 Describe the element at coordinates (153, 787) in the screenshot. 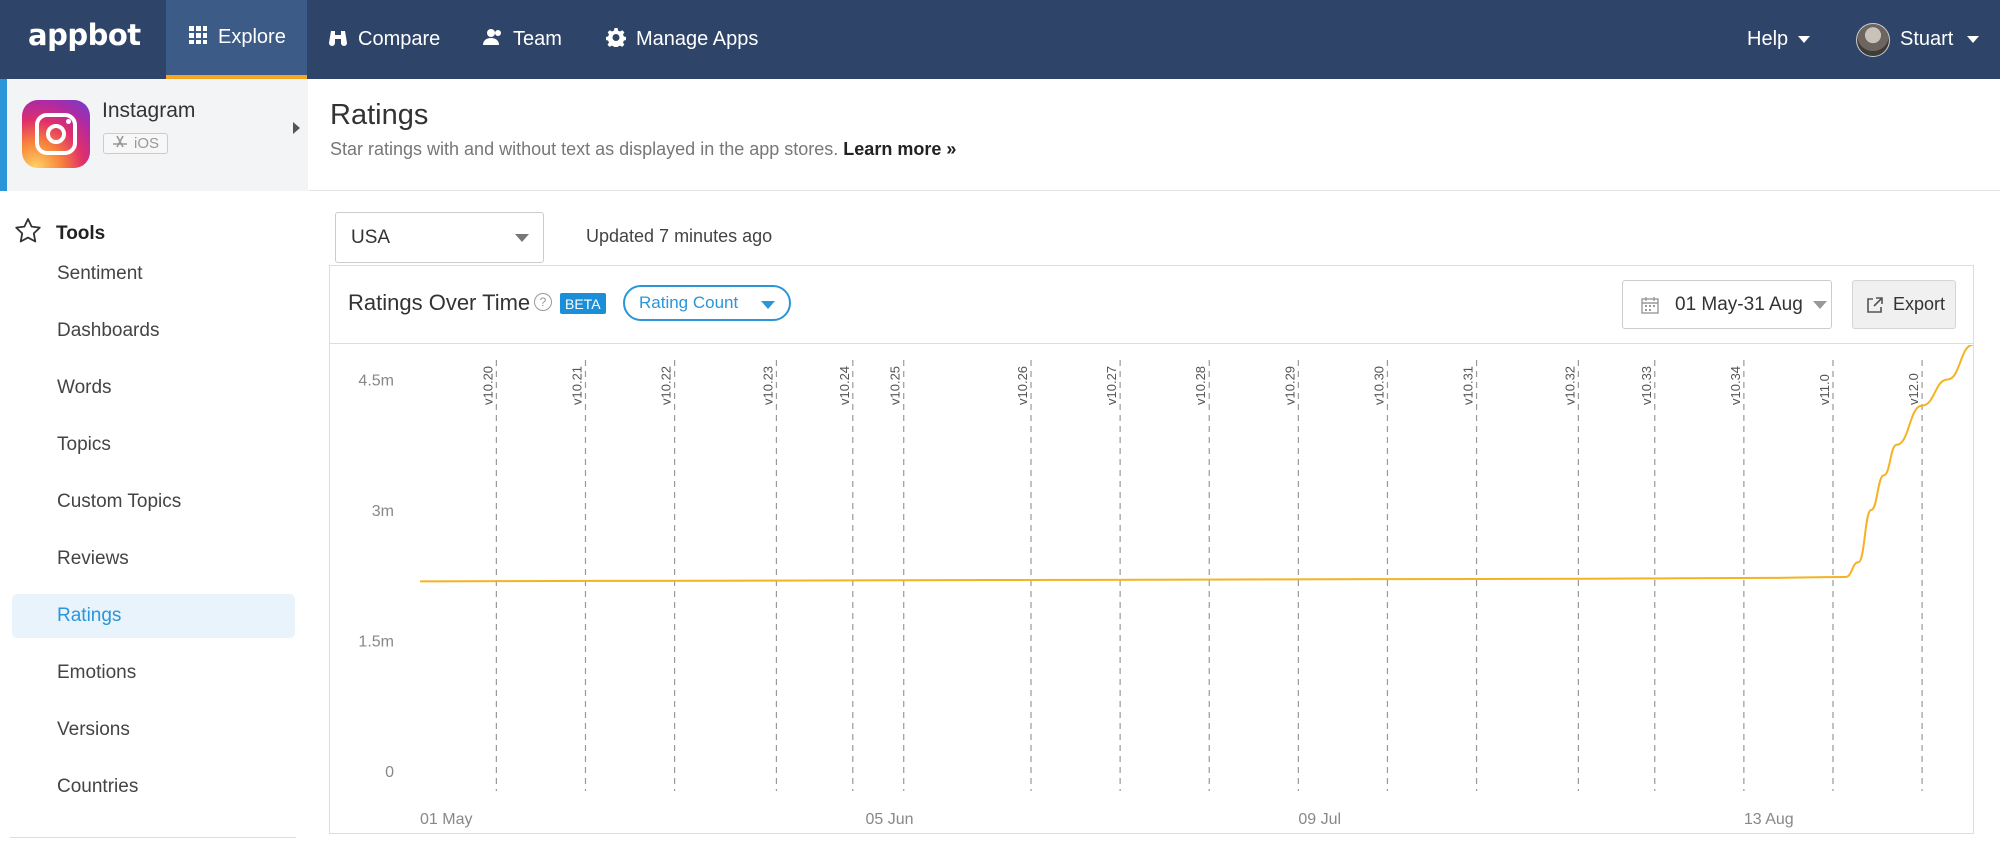

I see `sidebar-item-countries: Countries` at that location.